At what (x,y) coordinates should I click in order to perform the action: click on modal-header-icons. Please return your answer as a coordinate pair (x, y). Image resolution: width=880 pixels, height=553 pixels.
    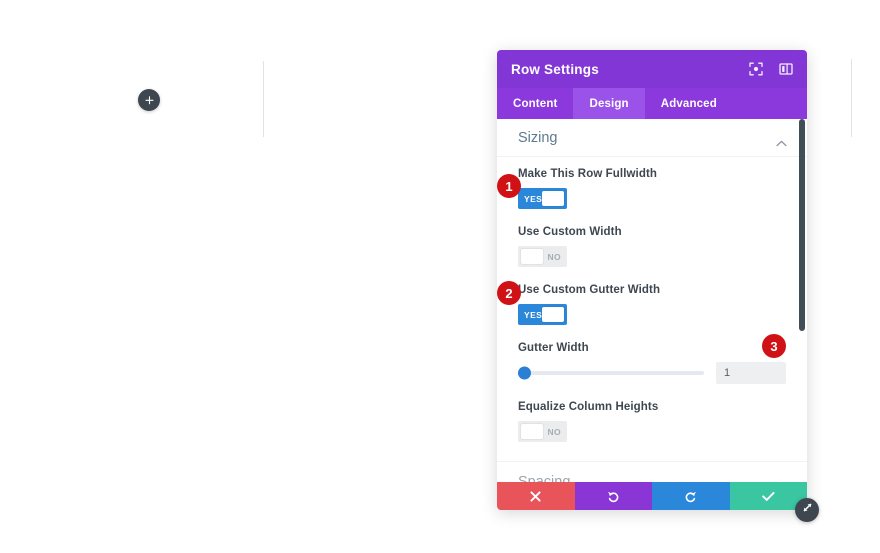
    Looking at the image, I should click on (771, 69).